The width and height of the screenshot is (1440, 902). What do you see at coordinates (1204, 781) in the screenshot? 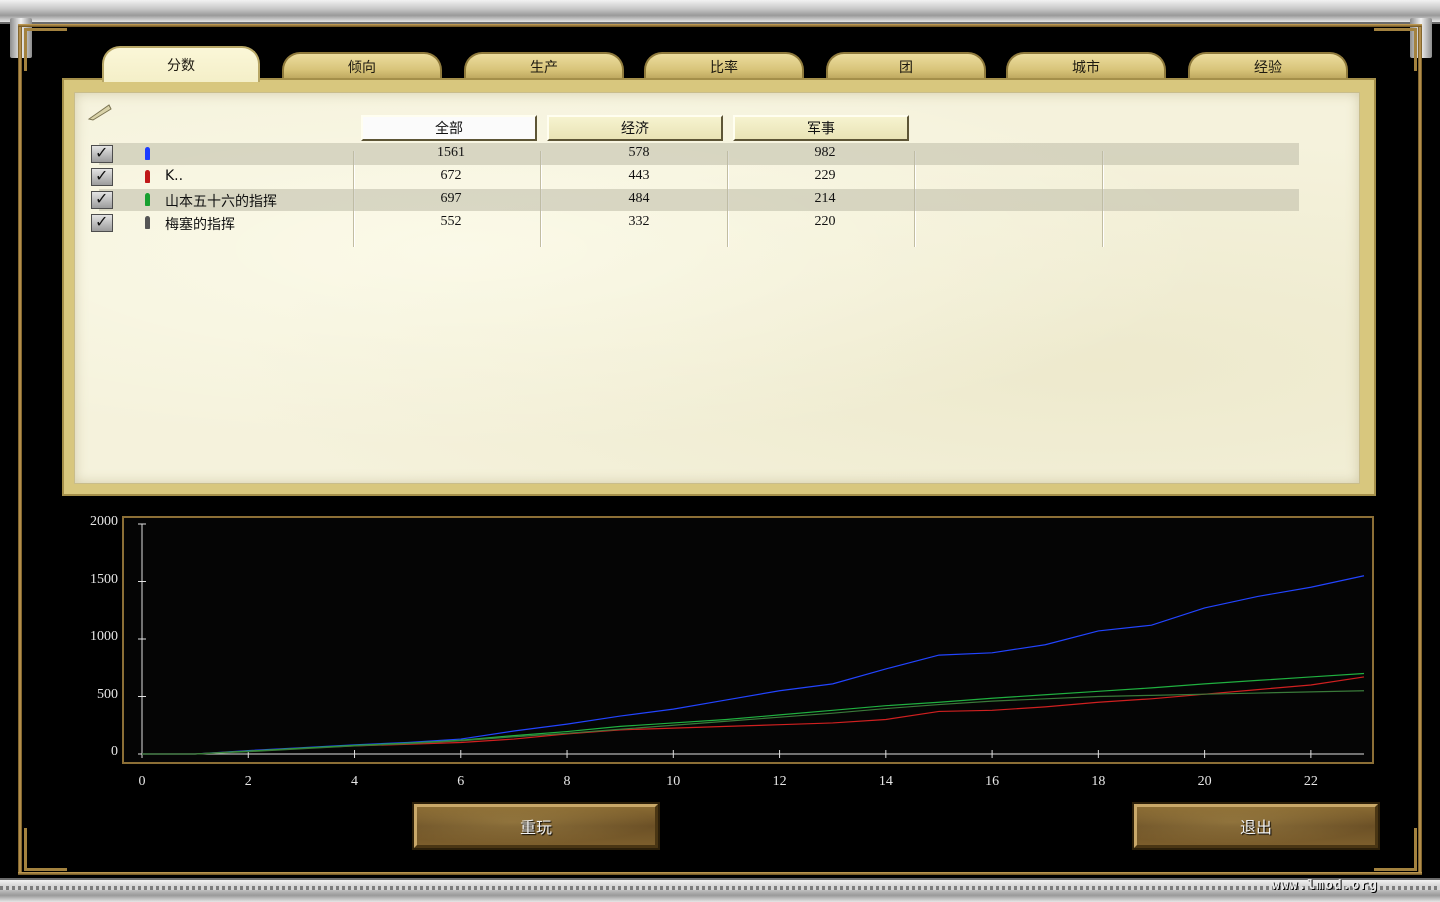
I see `x-tick-label: 20` at bounding box center [1204, 781].